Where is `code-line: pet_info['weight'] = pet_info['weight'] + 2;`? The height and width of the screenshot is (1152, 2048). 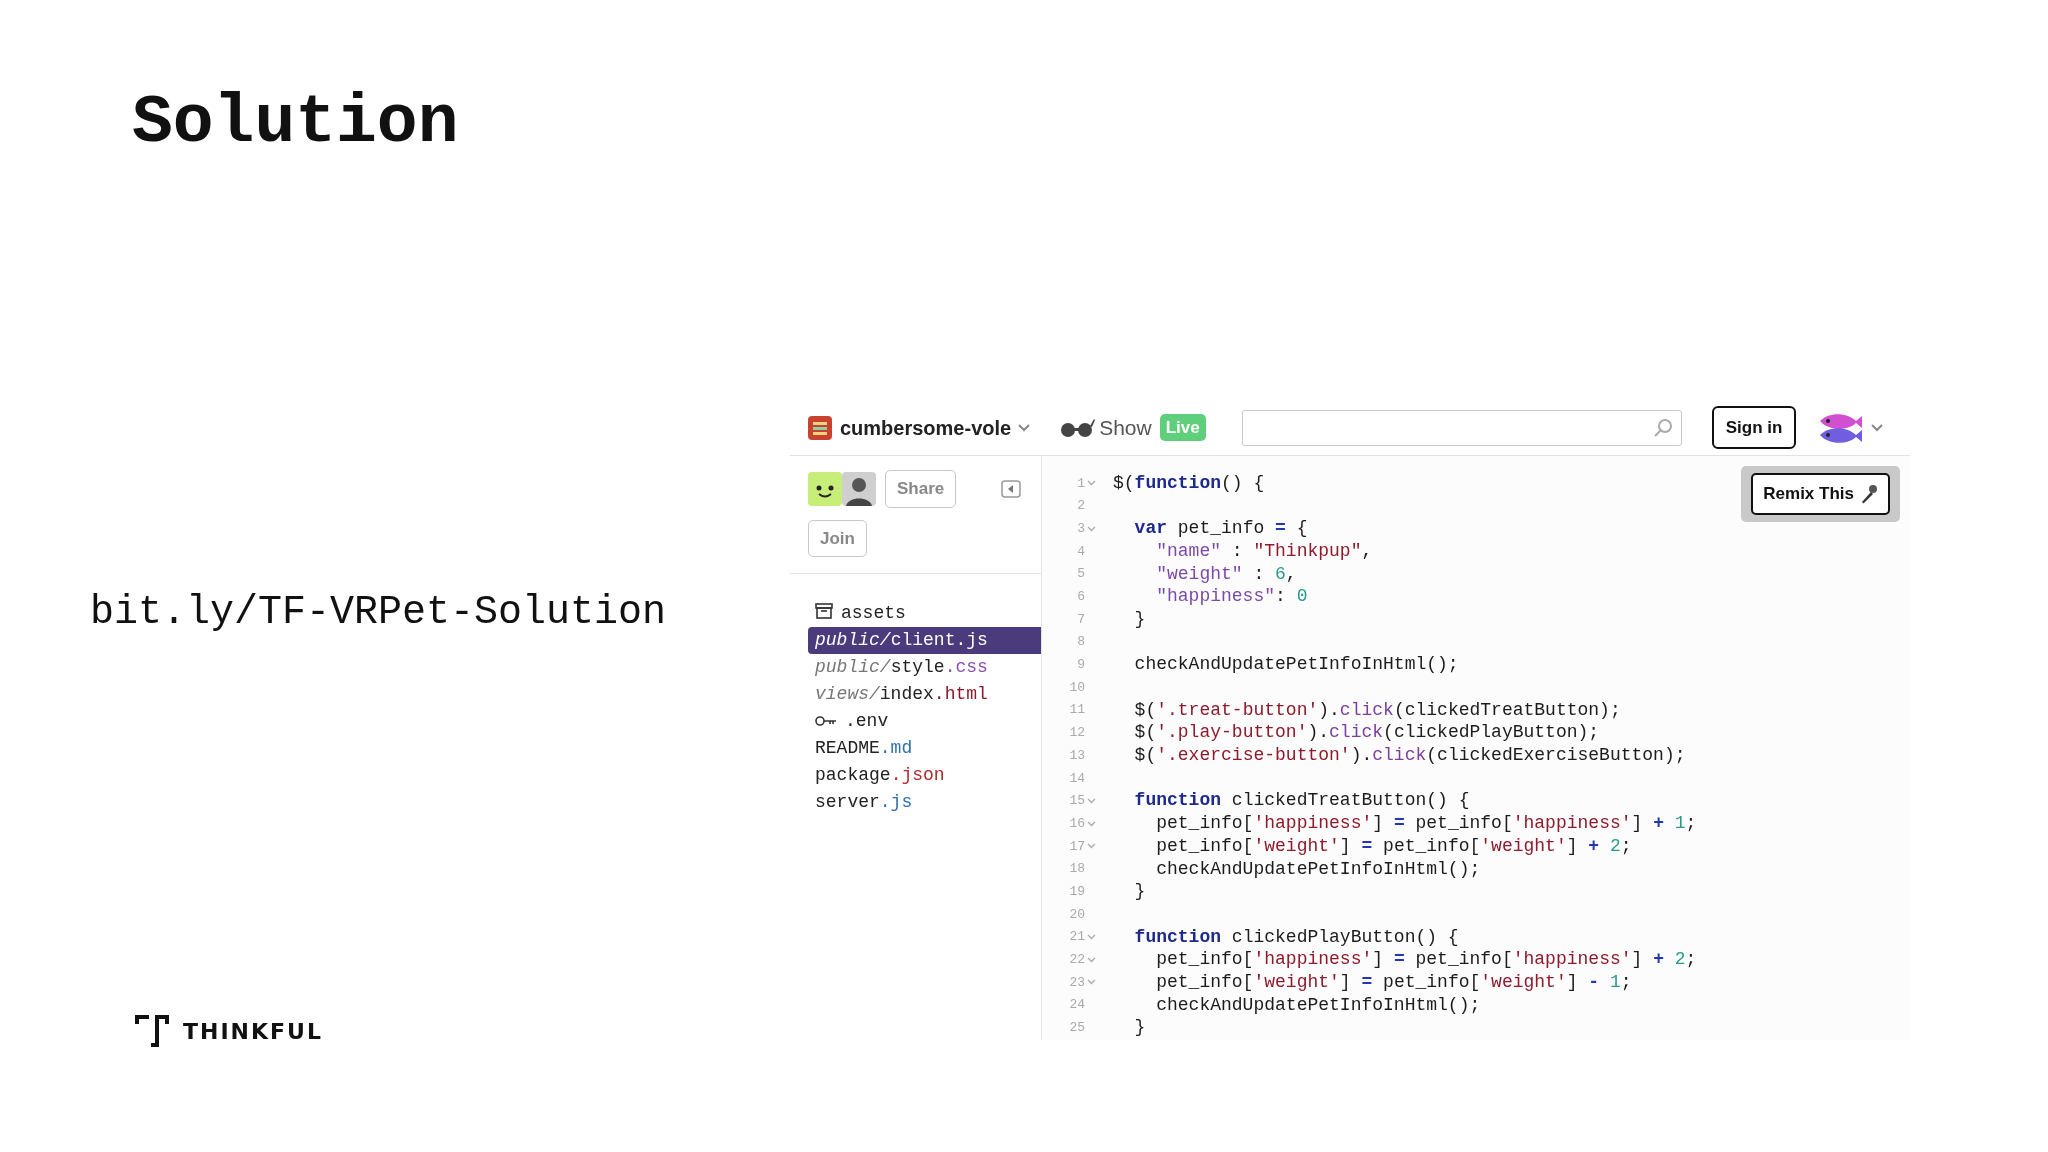
code-line: pet_info['weight'] = pet_info['weight'] + 2; is located at coordinates (1393, 846).